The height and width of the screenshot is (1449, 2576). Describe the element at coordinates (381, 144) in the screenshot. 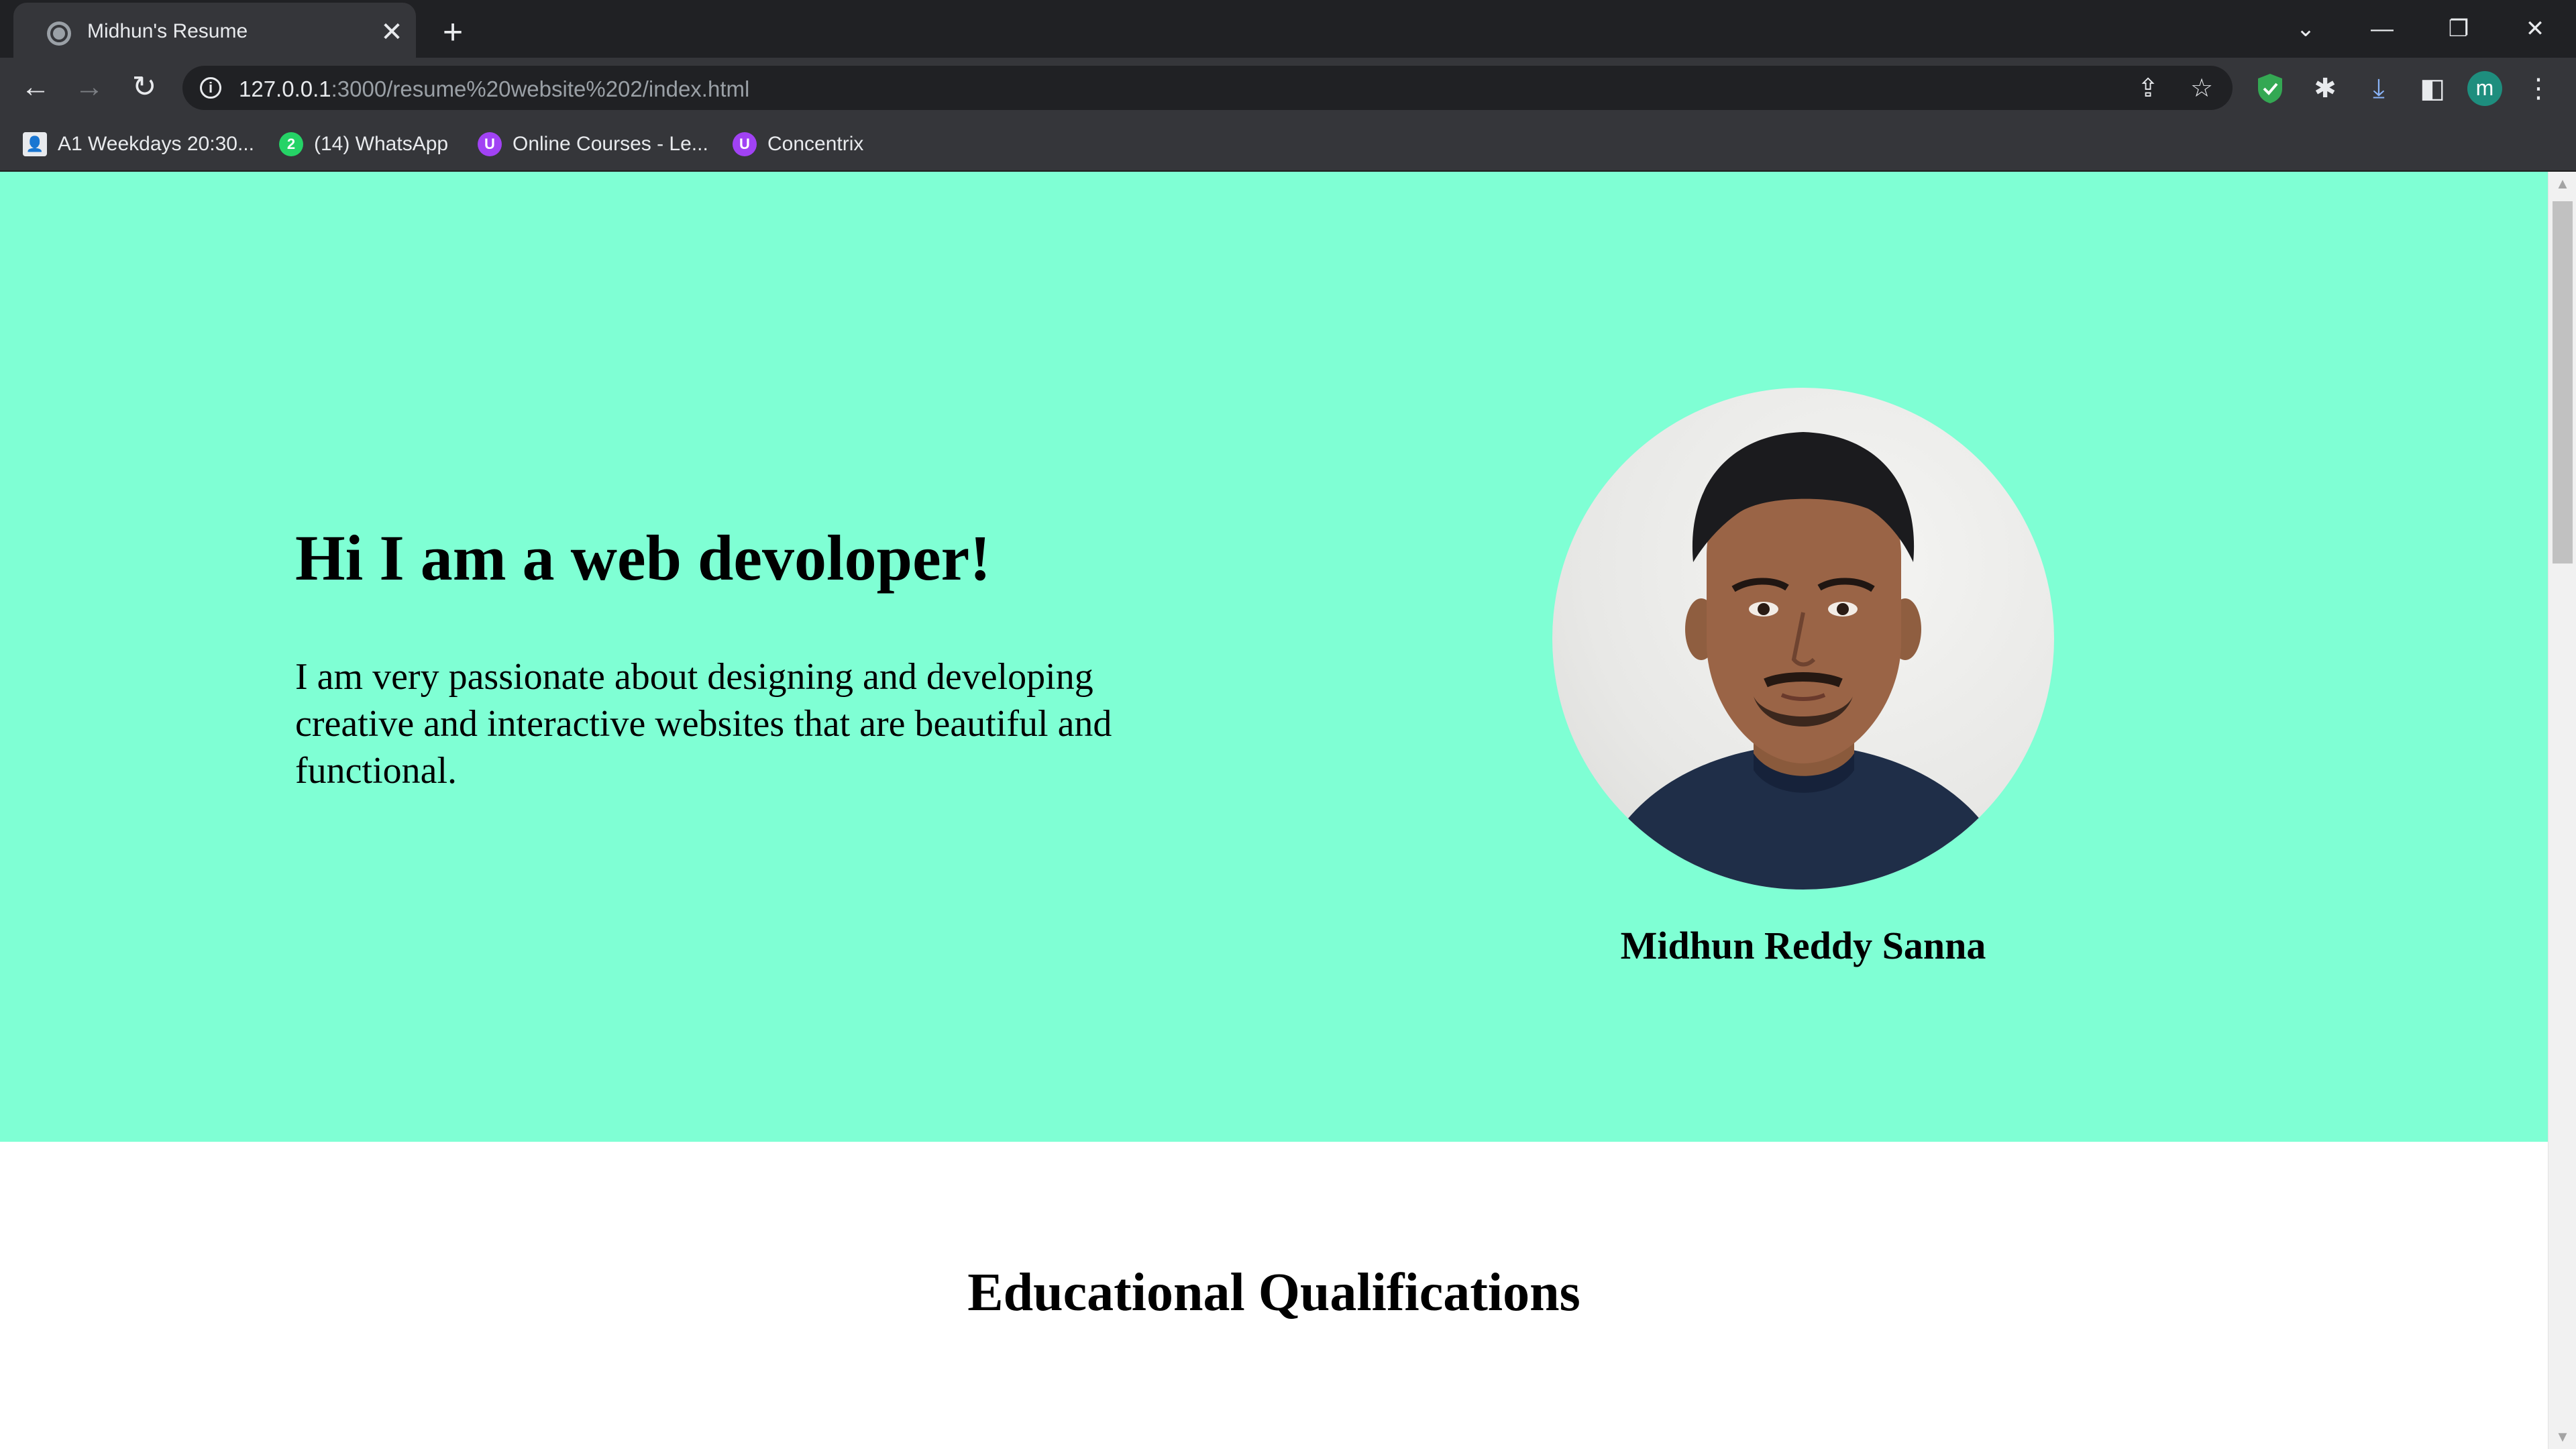

I see `bookmark-label: (14) WhatsApp` at that location.